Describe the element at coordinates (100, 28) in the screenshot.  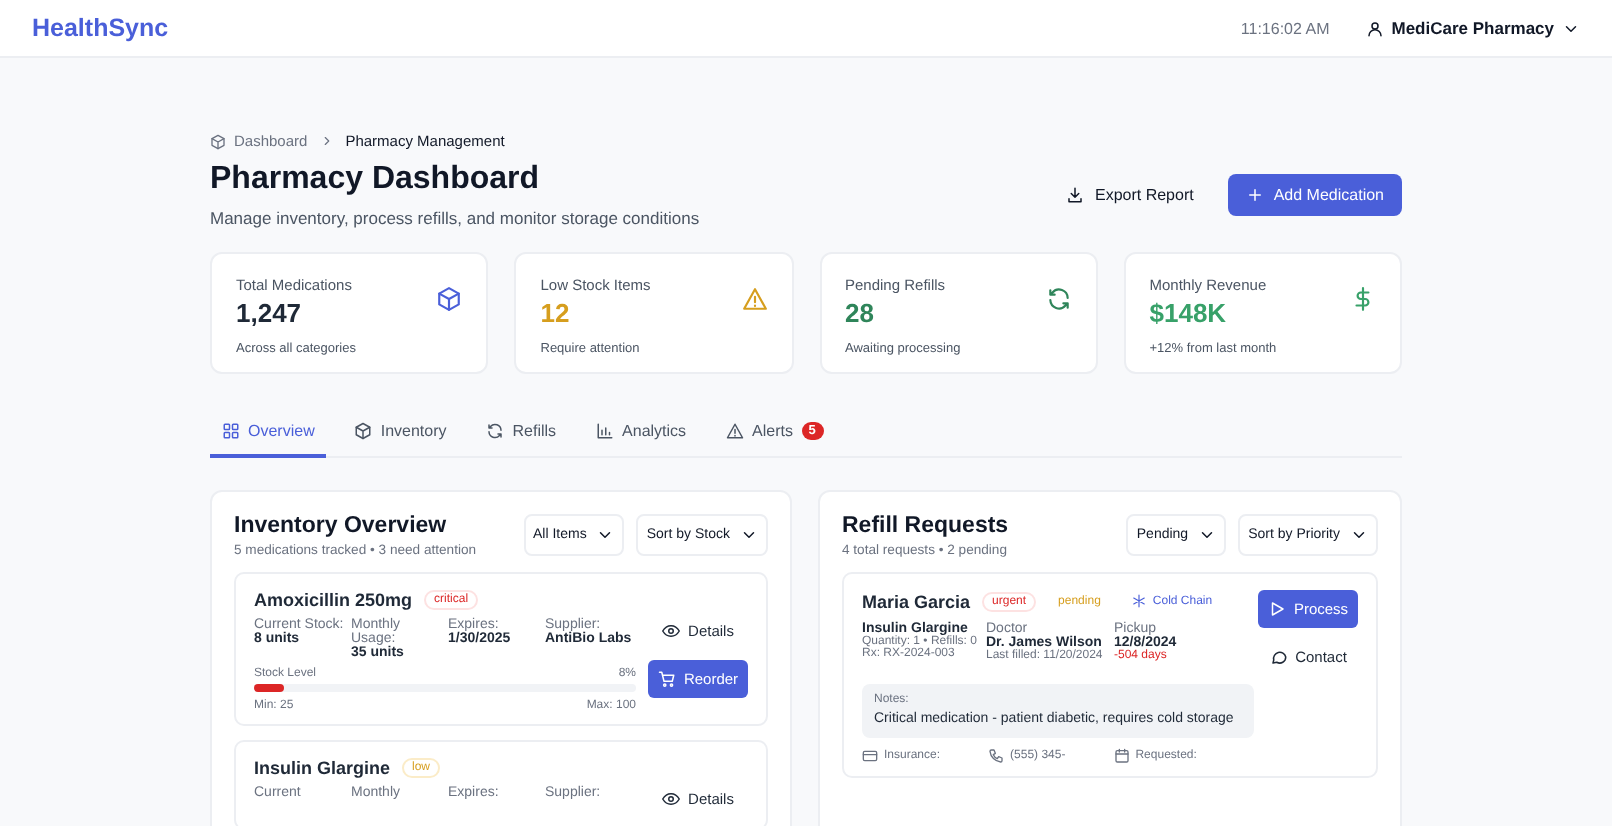
I see `app-logo: HealthSync` at that location.